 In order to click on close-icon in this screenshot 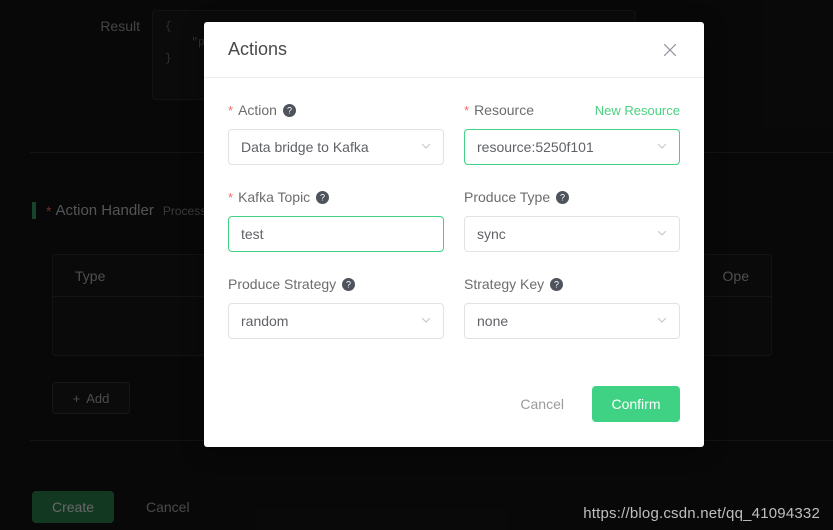, I will do `click(670, 50)`.